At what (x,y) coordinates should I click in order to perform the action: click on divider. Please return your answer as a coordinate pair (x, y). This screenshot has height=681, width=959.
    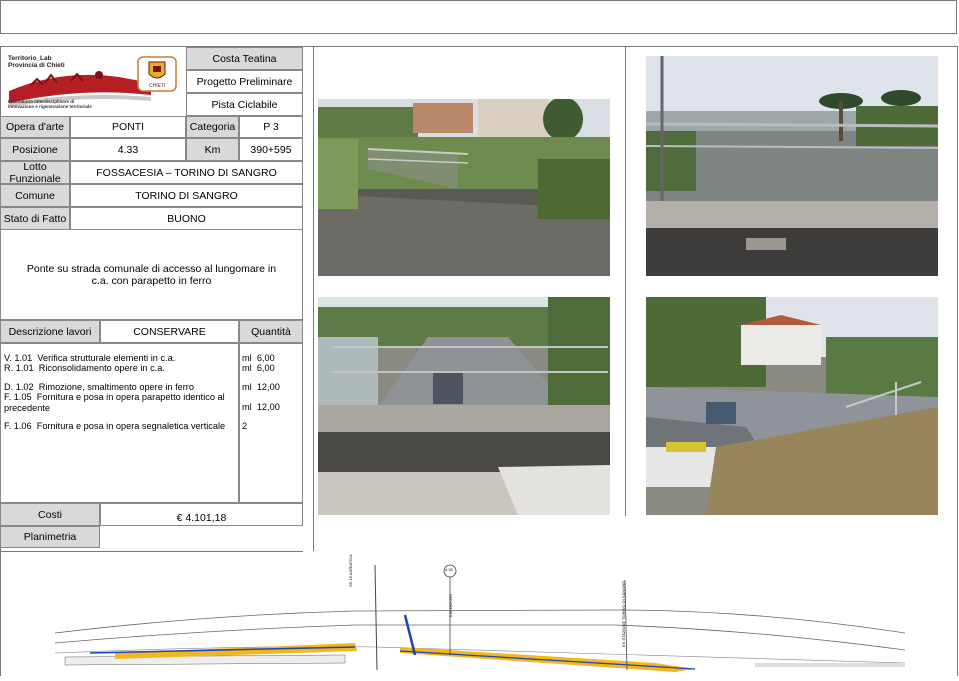
    Looking at the image, I should click on (151, 551).